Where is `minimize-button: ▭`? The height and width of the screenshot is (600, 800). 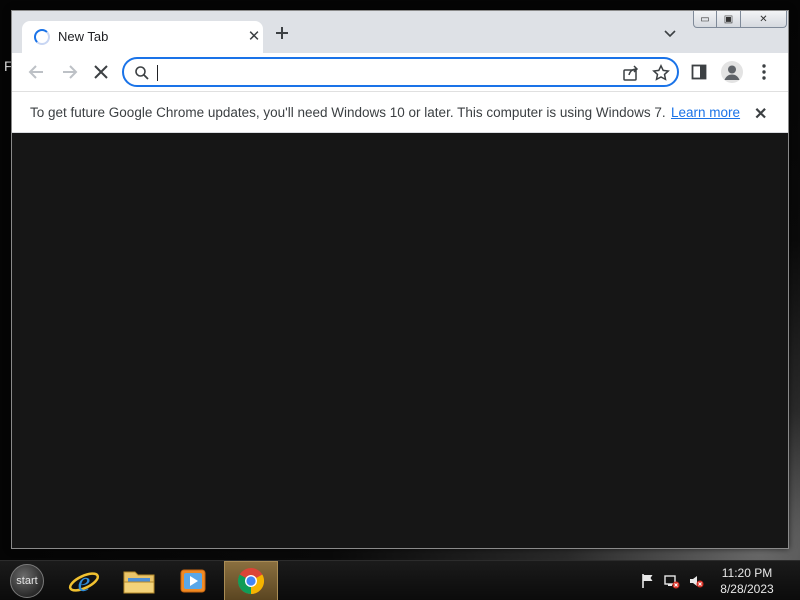 minimize-button: ▭ is located at coordinates (705, 19).